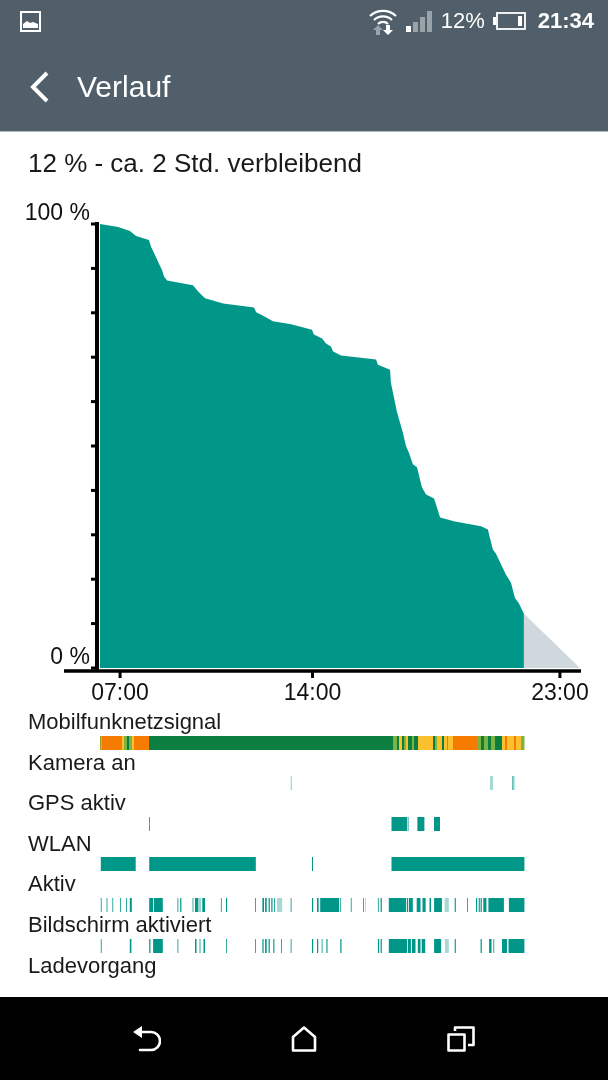  I want to click on timeline-label: Aktiv, so click(52, 884).